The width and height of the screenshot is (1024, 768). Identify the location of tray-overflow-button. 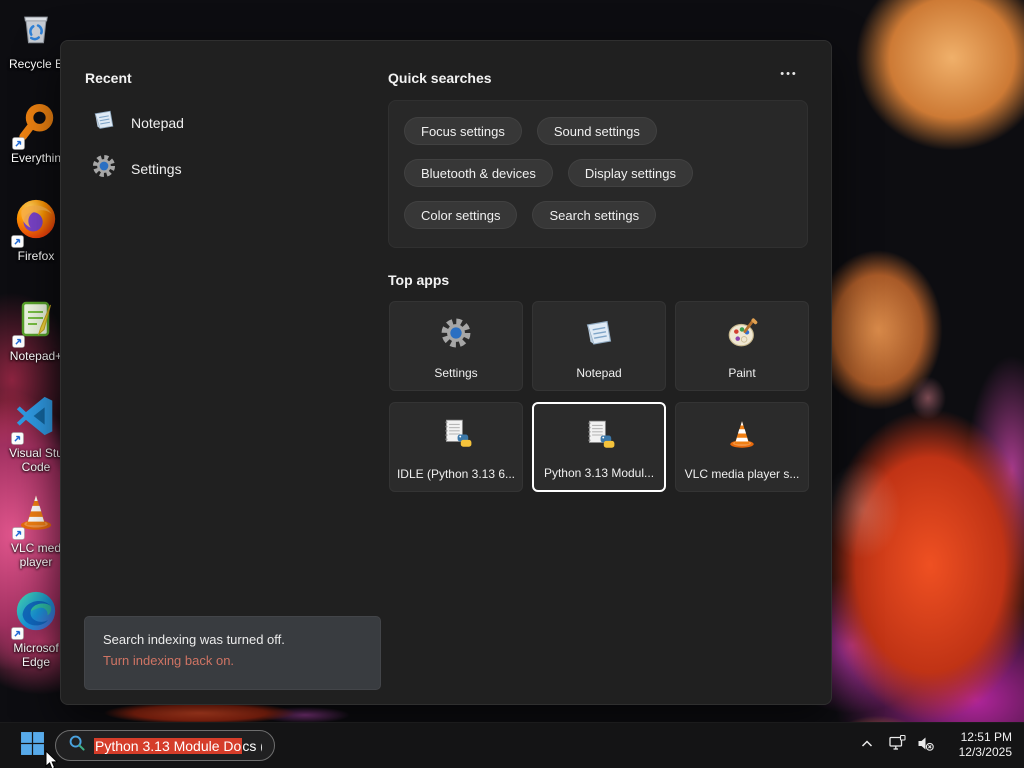
(867, 746).